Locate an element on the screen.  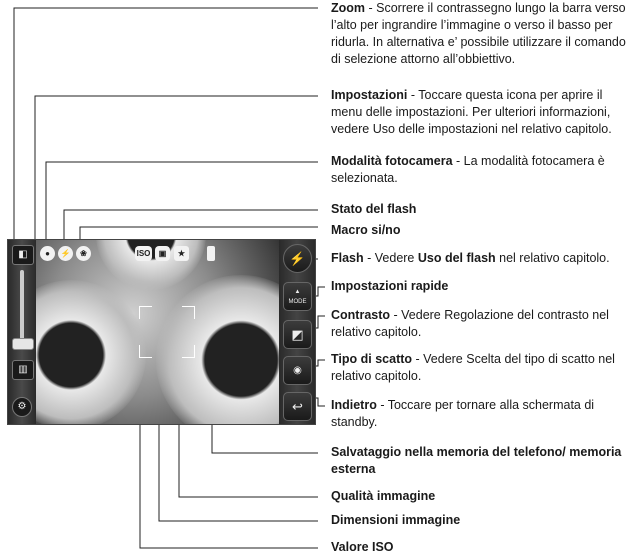
contrast-icon: ◩ is located at coordinates (297, 334).